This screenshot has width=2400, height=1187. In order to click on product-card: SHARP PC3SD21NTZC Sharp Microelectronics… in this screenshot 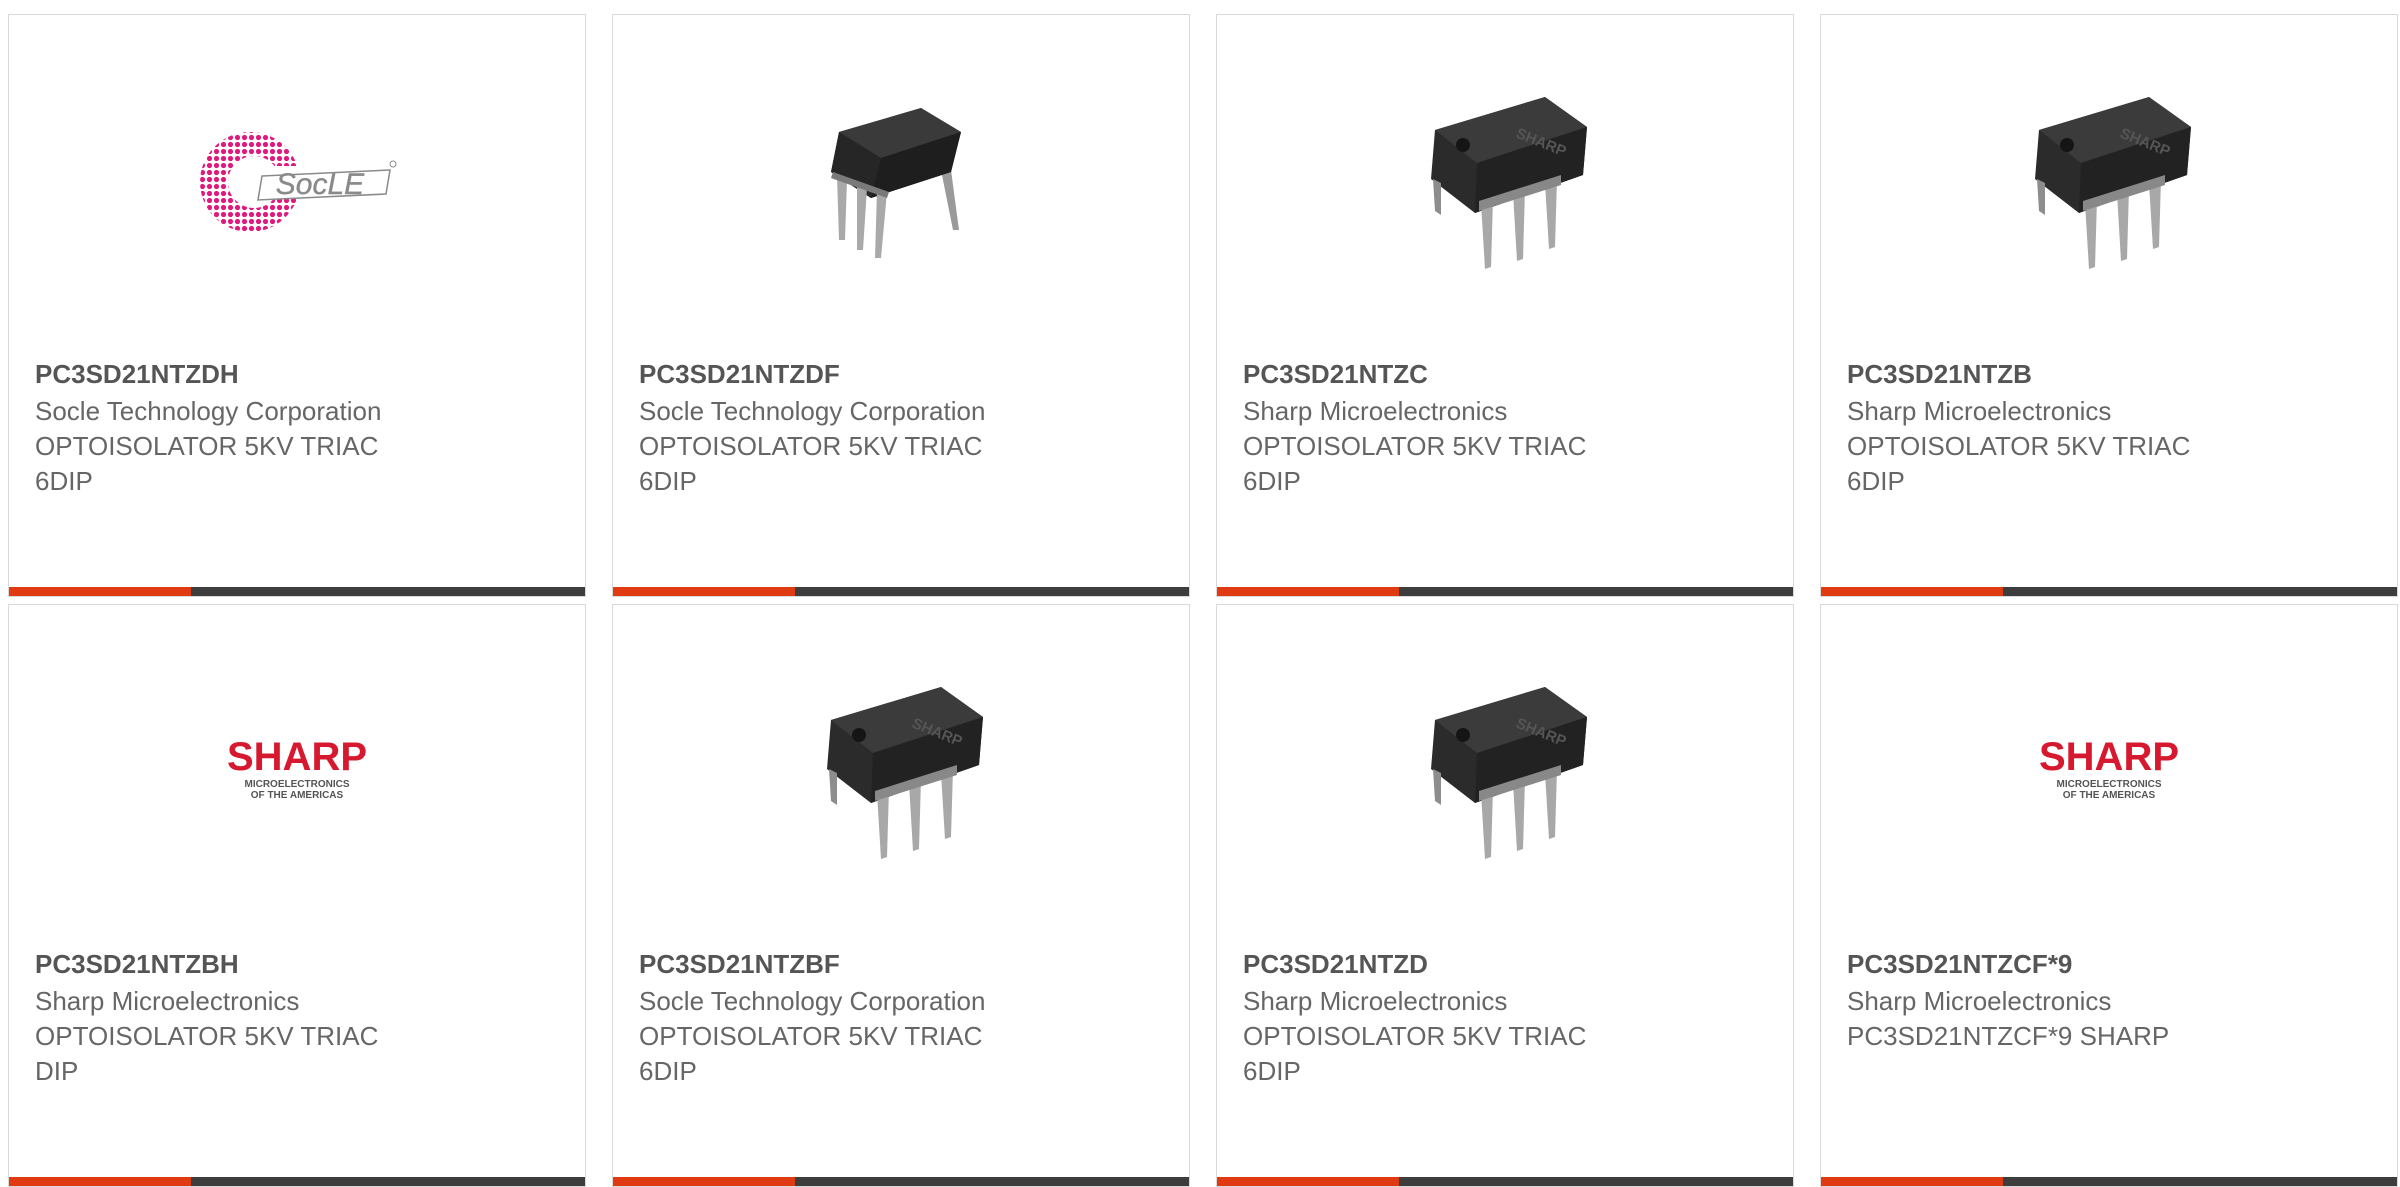, I will do `click(1505, 305)`.